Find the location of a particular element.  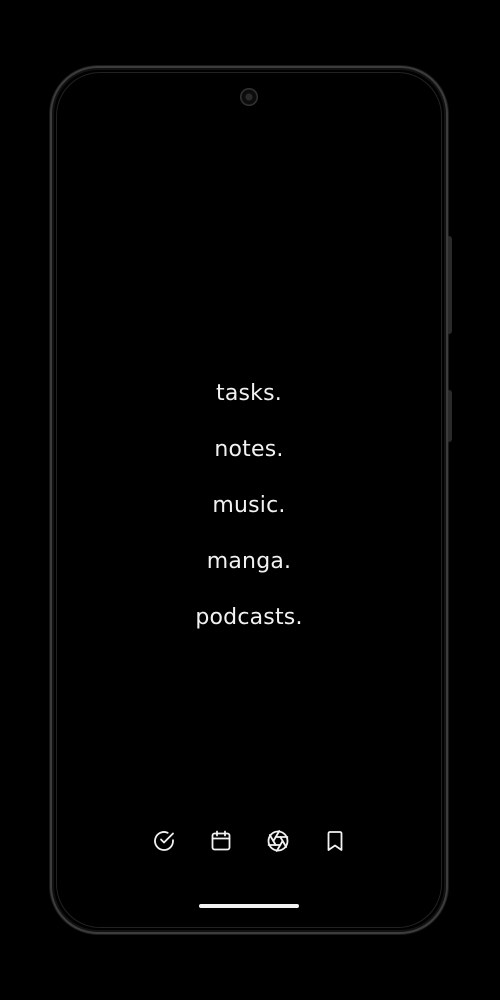

home-indicator is located at coordinates (249, 906).